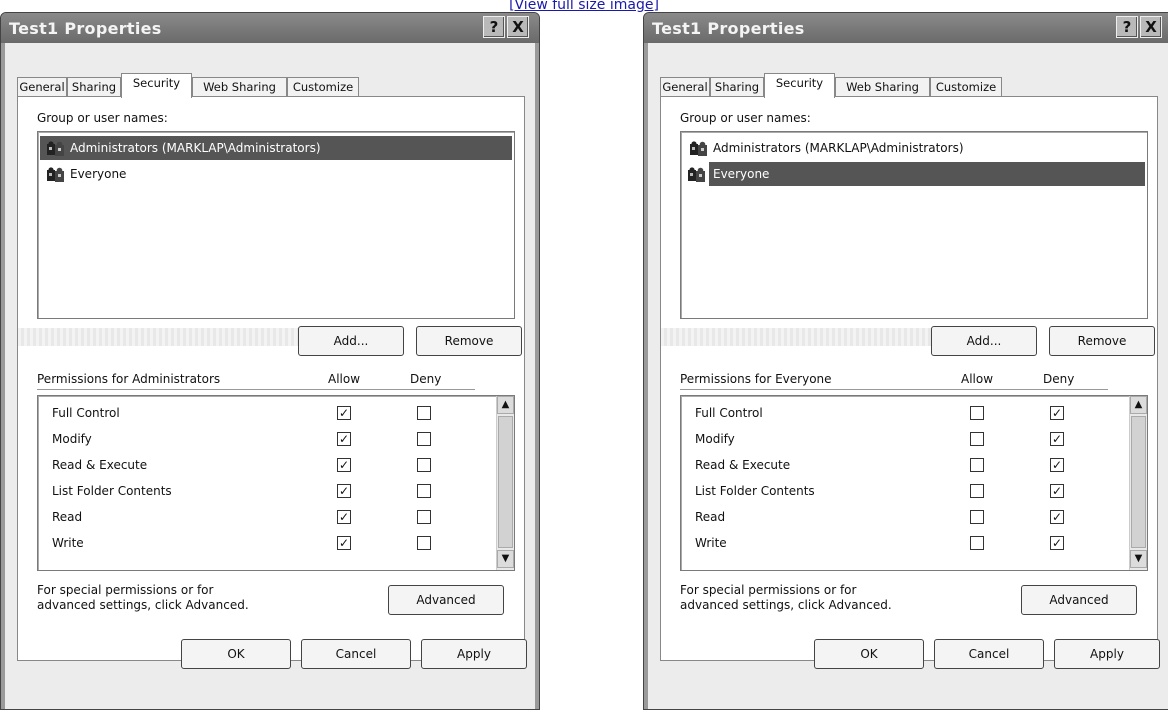 This screenshot has height=710, width=1168. What do you see at coordinates (756, 379) in the screenshot?
I see `permissions-label: Permissions for Everyone` at bounding box center [756, 379].